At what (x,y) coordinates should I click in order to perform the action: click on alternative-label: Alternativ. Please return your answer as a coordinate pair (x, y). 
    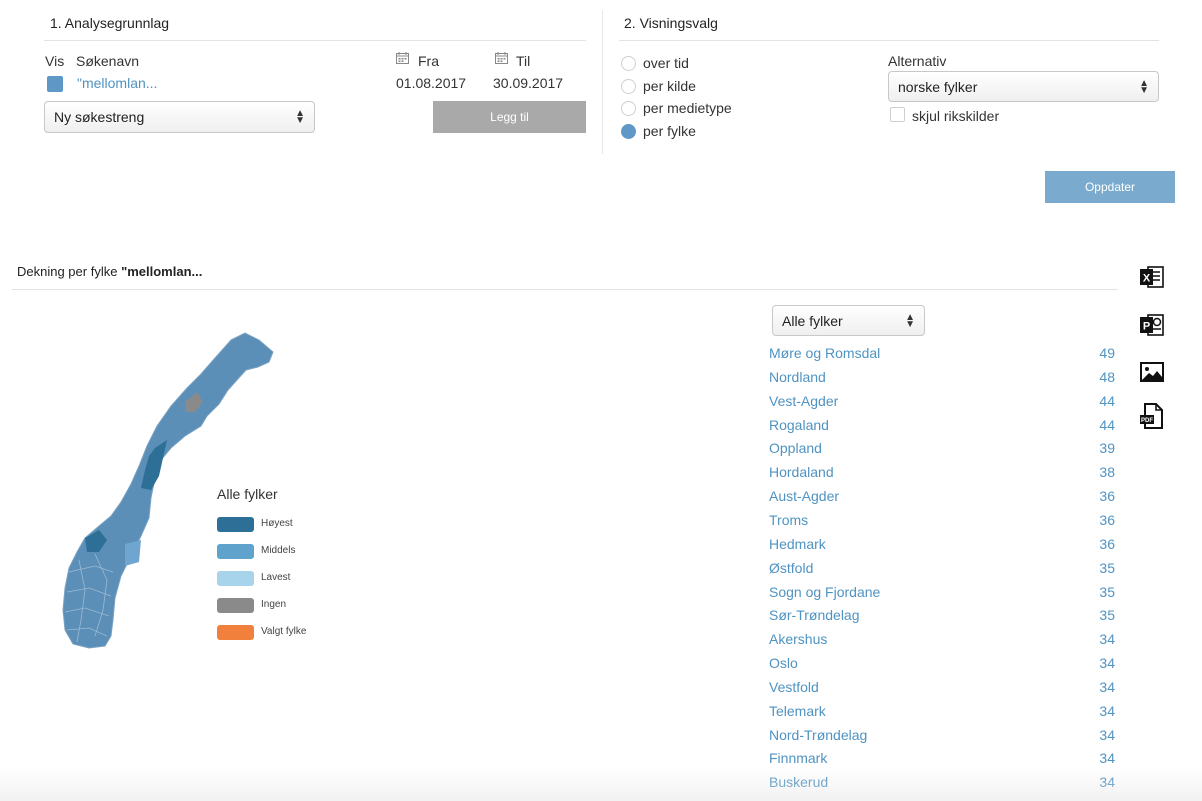
    Looking at the image, I should click on (917, 61).